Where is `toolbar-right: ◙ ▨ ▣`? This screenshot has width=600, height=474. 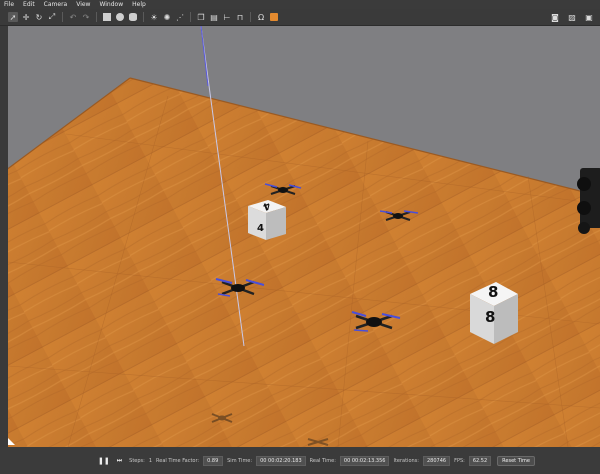 toolbar-right: ◙ ▨ ▣ is located at coordinates (572, 17).